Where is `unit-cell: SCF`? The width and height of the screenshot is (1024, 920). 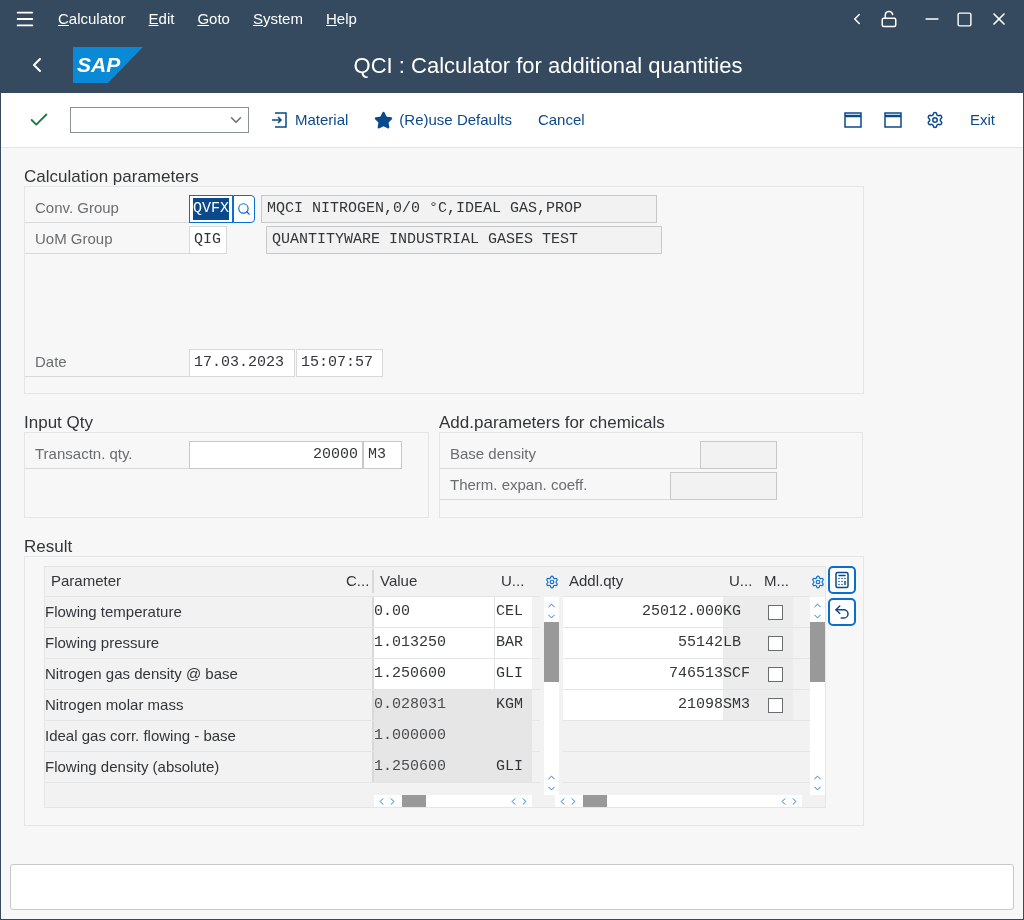 unit-cell: SCF is located at coordinates (740, 674).